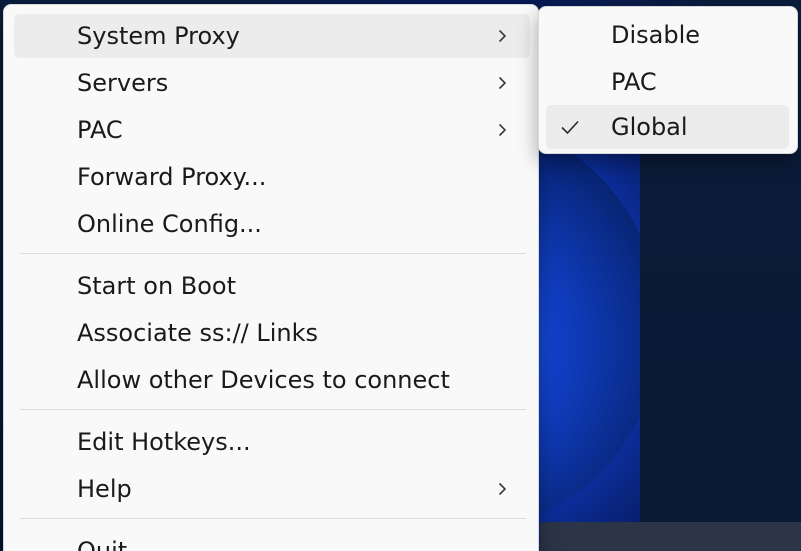 Image resolution: width=801 pixels, height=551 pixels. Describe the element at coordinates (272, 489) in the screenshot. I see `menu-item-help: Help` at that location.